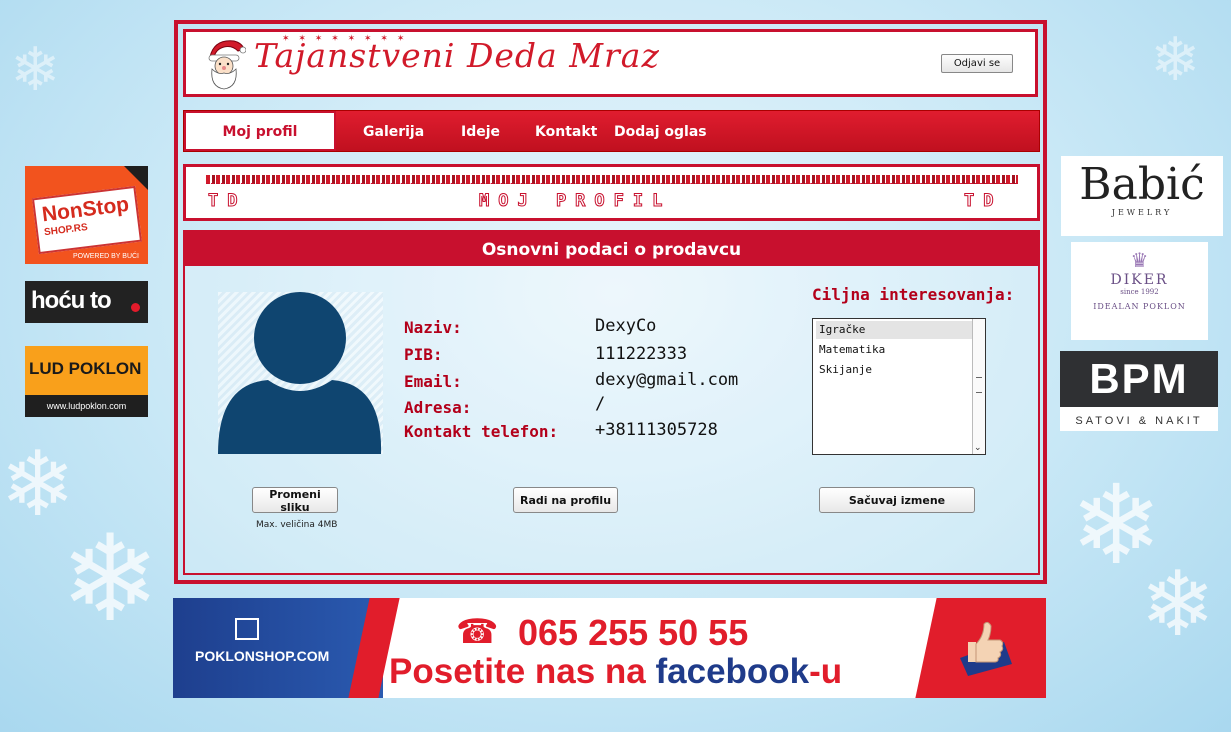 The width and height of the screenshot is (1231, 732). Describe the element at coordinates (1139, 421) in the screenshot. I see `bpm-subtitle: SATOVI & NAKIT` at that location.